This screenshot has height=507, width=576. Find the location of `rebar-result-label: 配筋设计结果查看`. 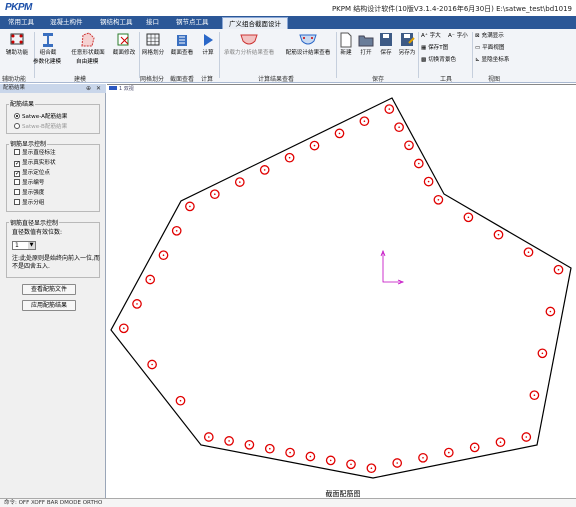

rebar-result-label: 配筋设计结果查看 is located at coordinates (308, 53).